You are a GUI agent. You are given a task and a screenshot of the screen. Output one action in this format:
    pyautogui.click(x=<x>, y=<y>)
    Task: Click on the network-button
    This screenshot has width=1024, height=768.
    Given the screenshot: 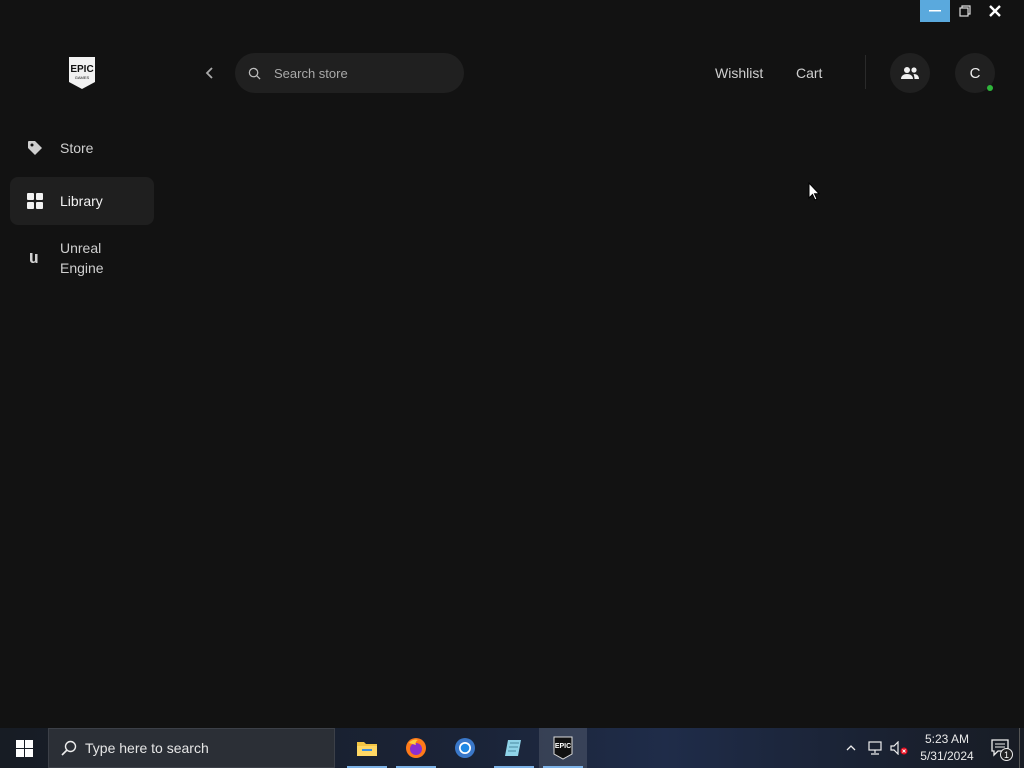 What is the action you would take?
    pyautogui.click(x=875, y=748)
    